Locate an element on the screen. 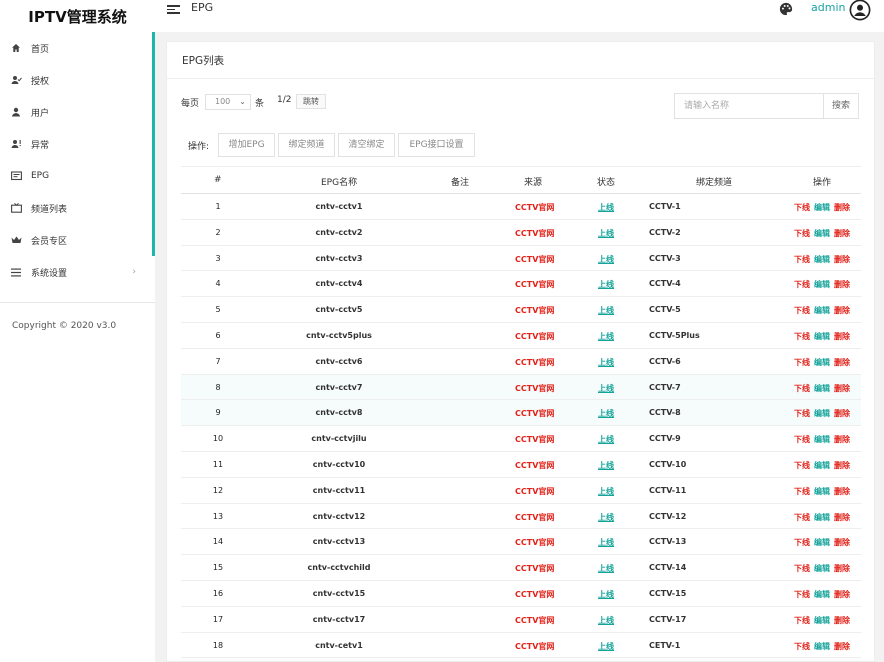 This screenshot has height=662, width=884. col-header-source: 来源 is located at coordinates (533, 183).